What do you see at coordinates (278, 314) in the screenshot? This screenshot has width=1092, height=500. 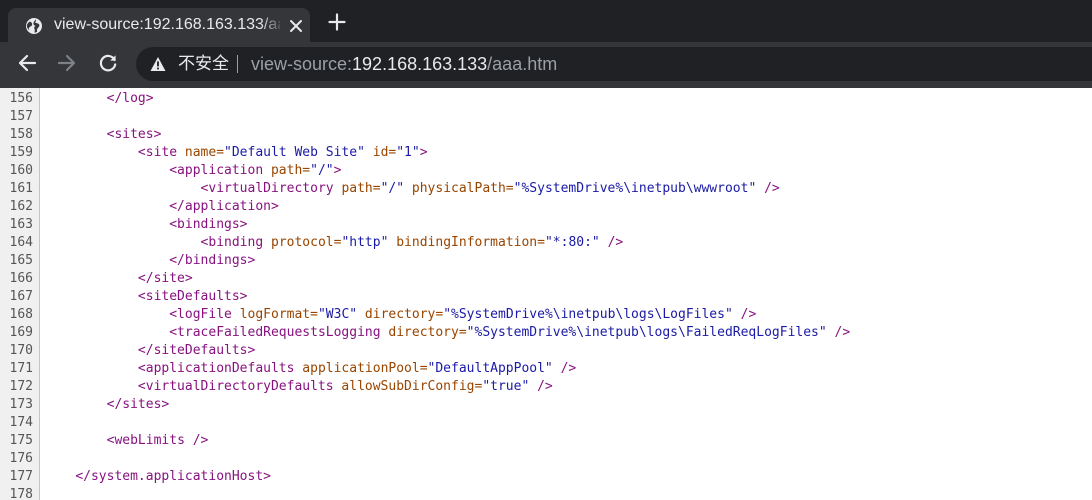 I see `xml-attribute: logFormat=` at bounding box center [278, 314].